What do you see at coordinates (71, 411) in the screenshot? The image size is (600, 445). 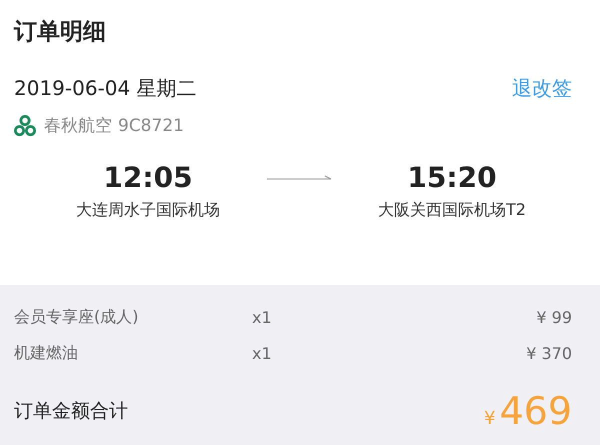 I see `total-label: 订单金额合计` at bounding box center [71, 411].